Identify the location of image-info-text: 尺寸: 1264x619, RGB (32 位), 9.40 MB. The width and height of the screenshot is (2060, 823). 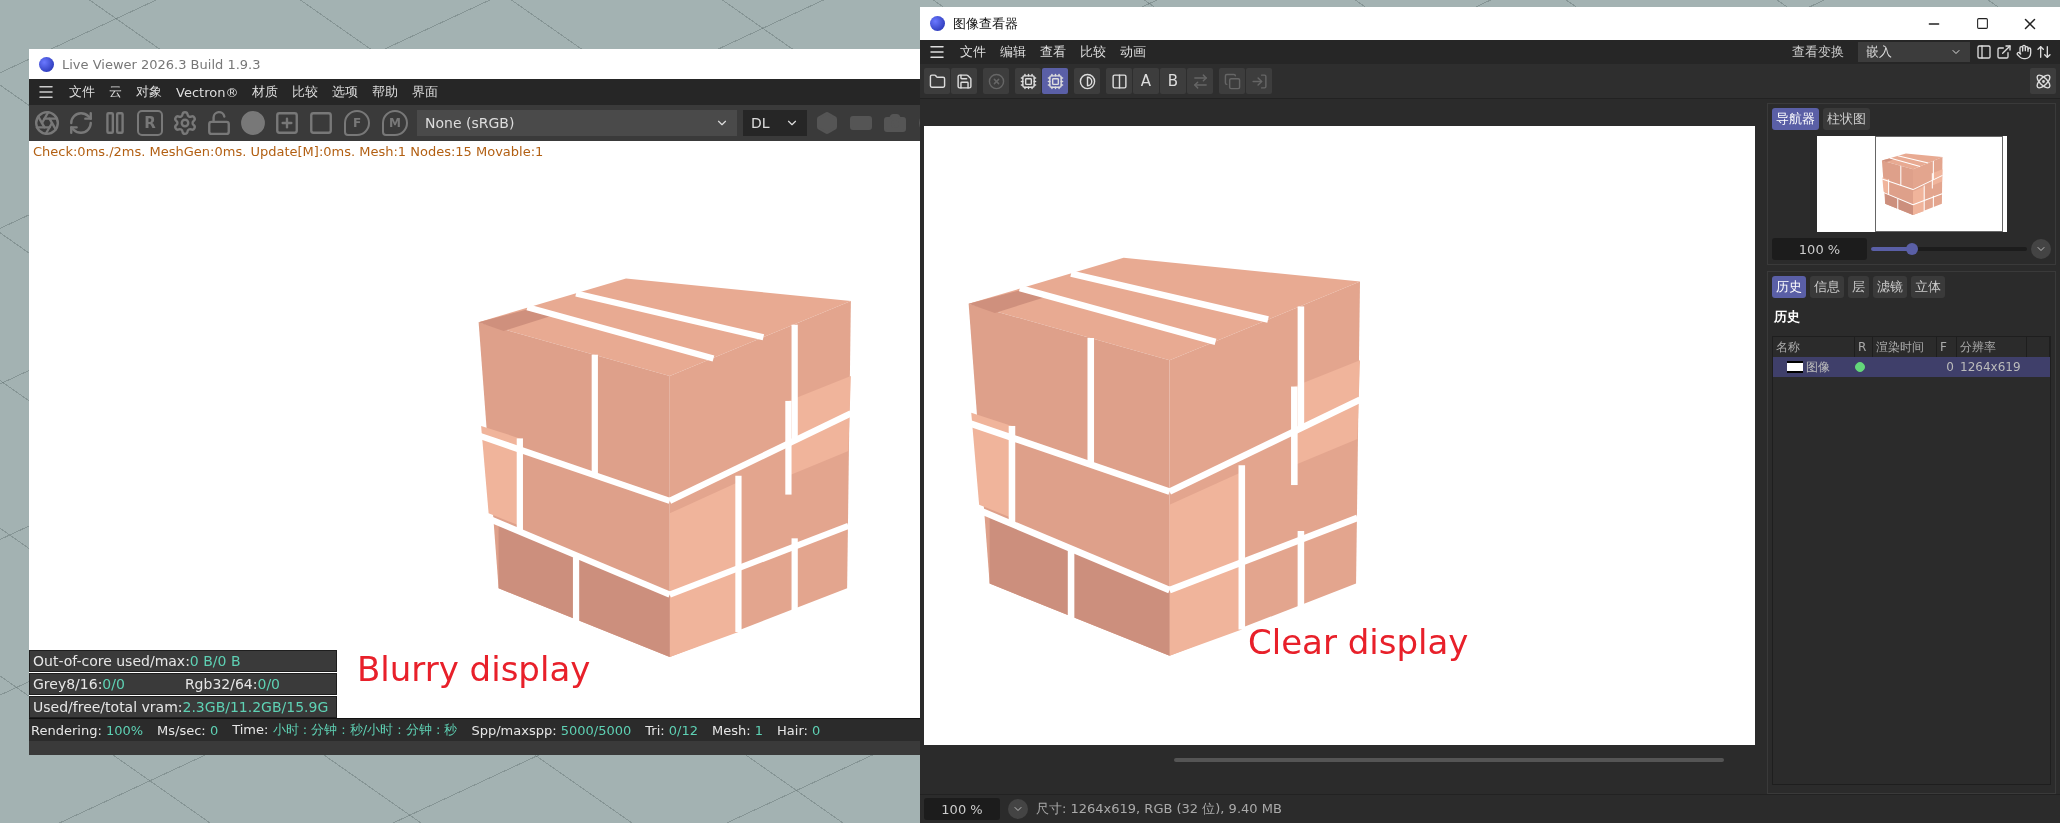
(1159, 809).